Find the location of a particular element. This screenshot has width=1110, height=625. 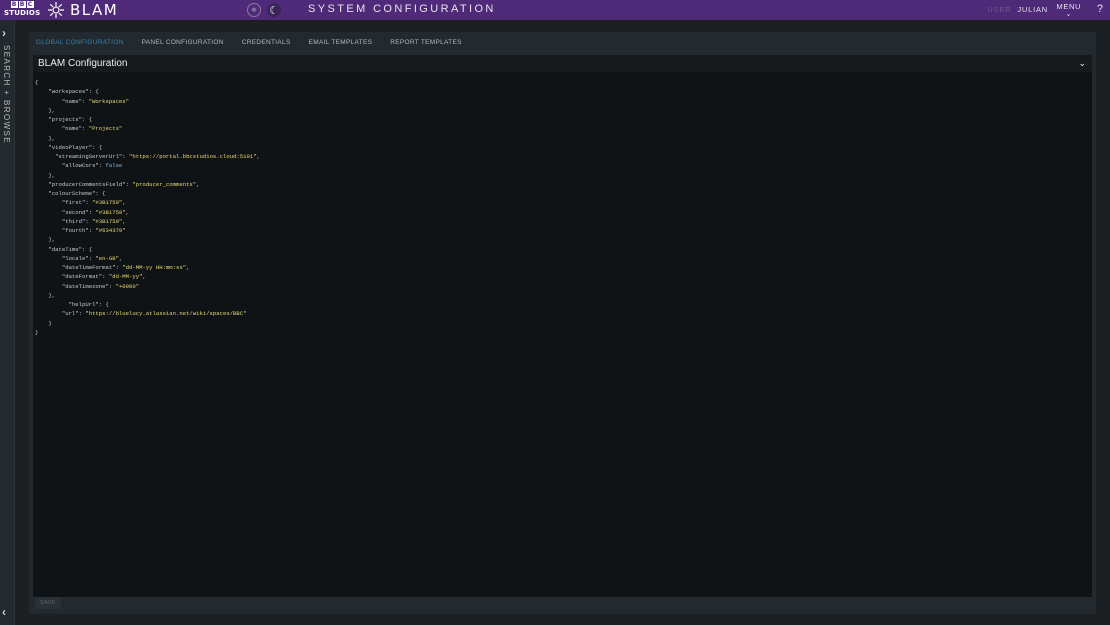

moon-icon: ☾ is located at coordinates (274, 10).